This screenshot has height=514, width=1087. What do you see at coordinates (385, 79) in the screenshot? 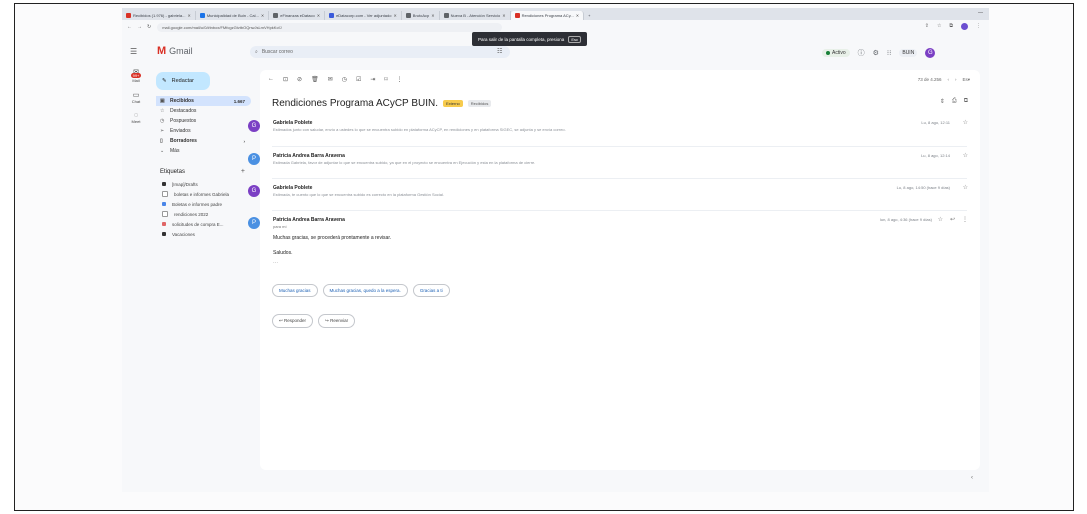
I see `label-icon: ⌑` at bounding box center [385, 79].